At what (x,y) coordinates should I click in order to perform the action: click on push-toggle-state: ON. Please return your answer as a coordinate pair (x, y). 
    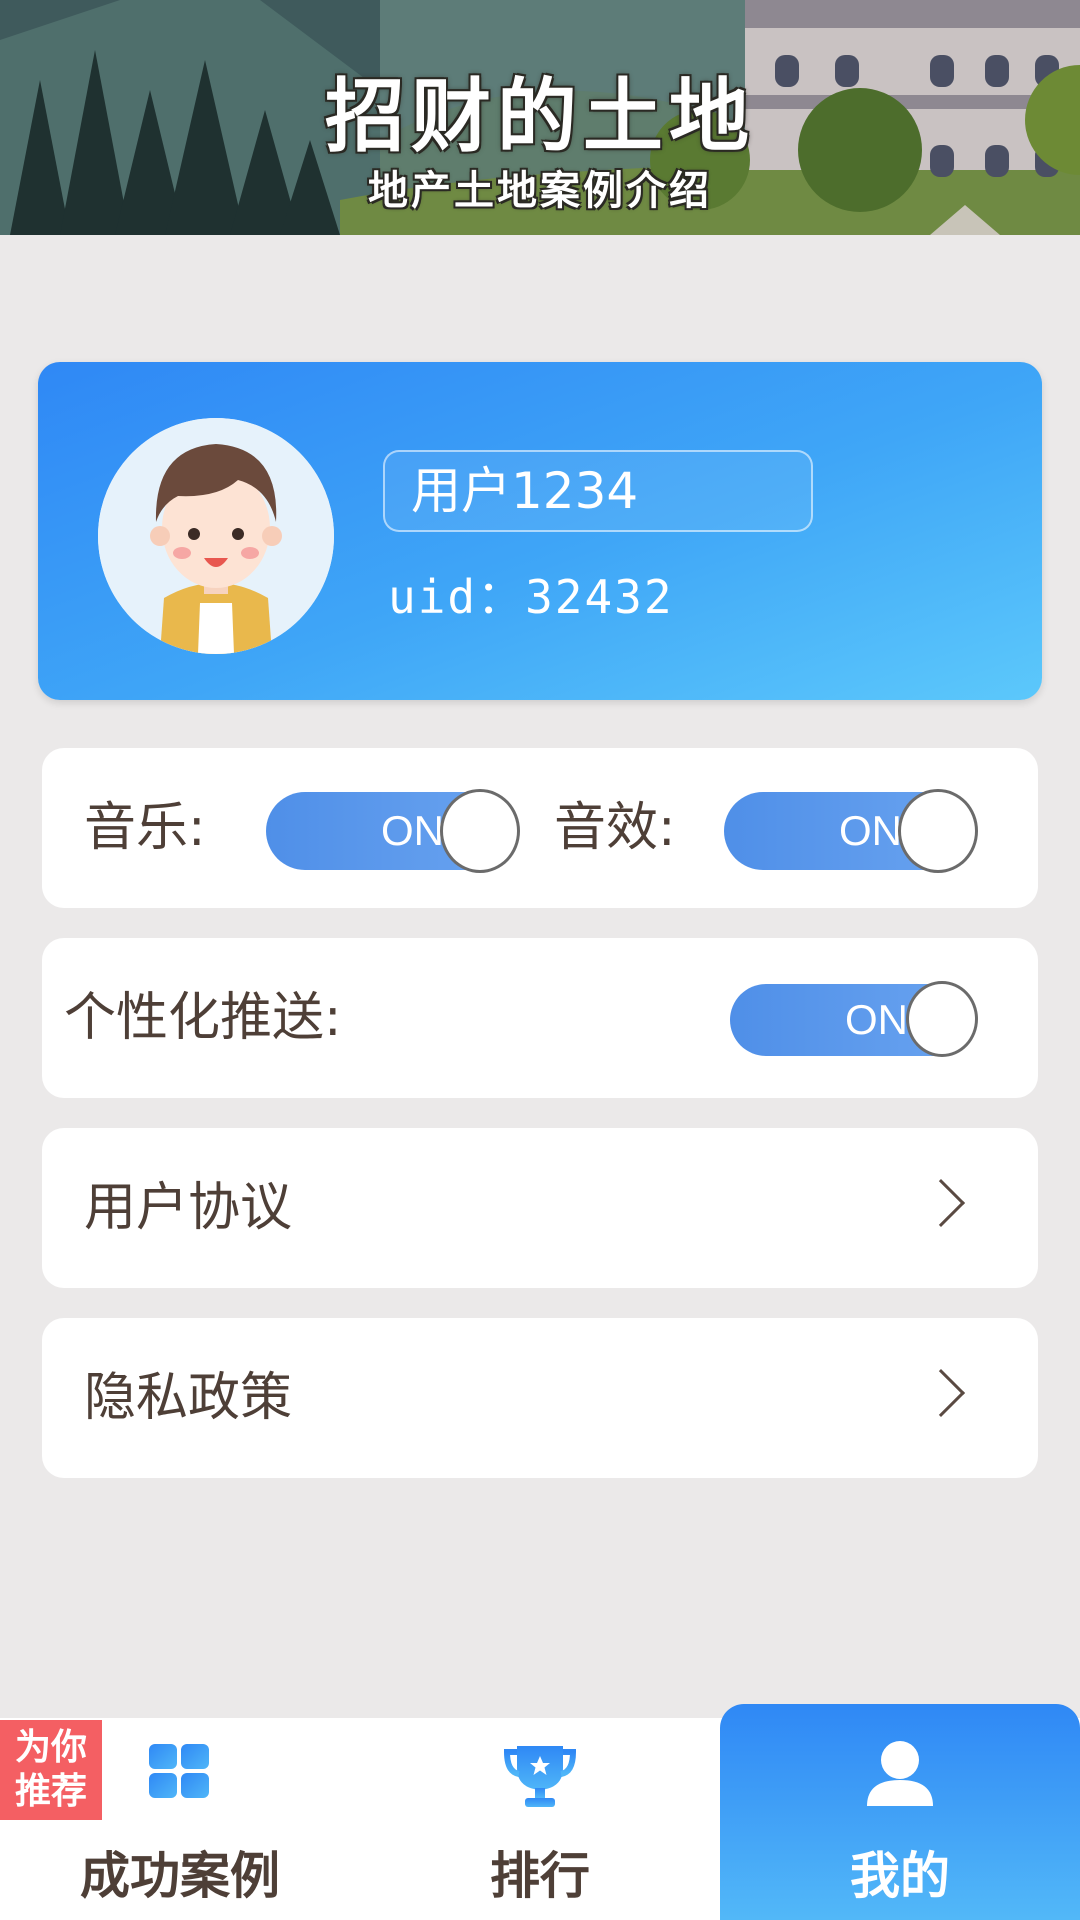
    Looking at the image, I should click on (876, 1019).